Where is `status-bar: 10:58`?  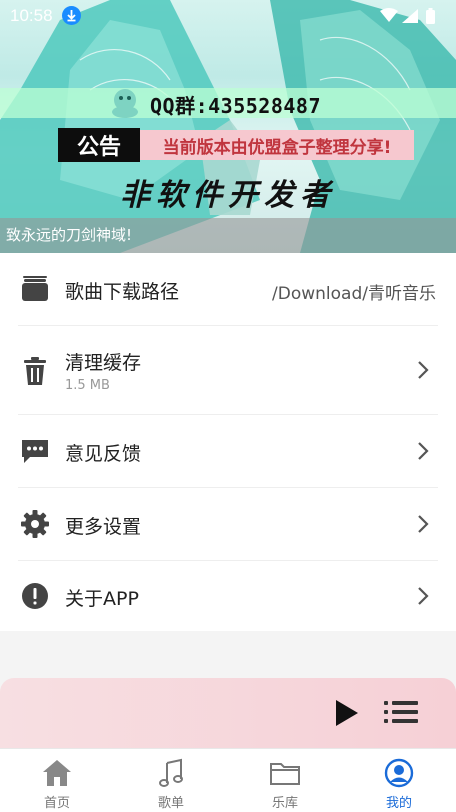 status-bar: 10:58 is located at coordinates (228, 16).